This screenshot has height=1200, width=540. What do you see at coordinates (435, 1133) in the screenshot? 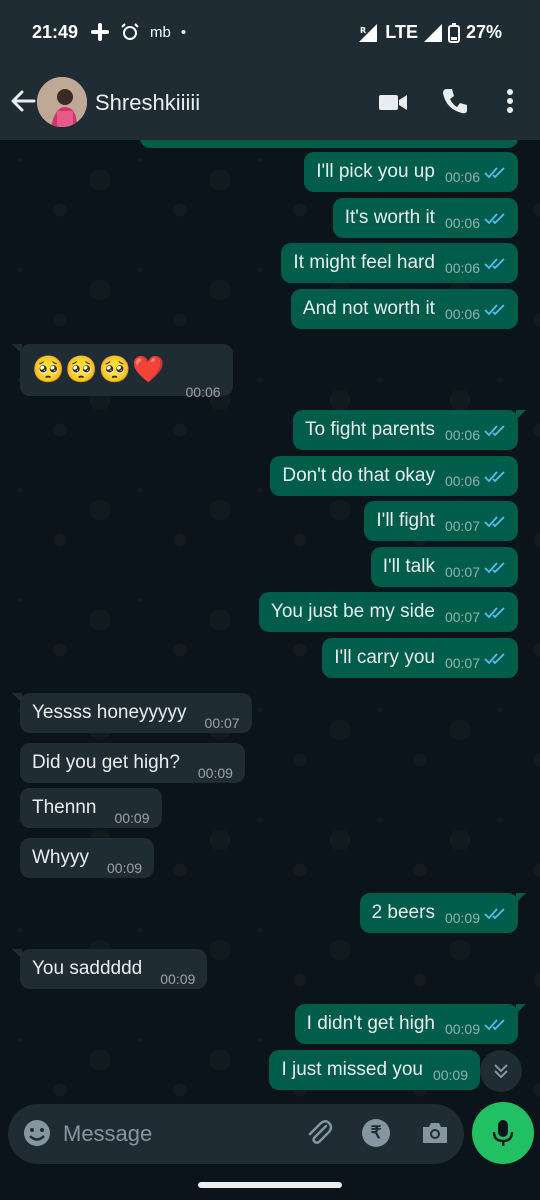
I see `camera-icon` at bounding box center [435, 1133].